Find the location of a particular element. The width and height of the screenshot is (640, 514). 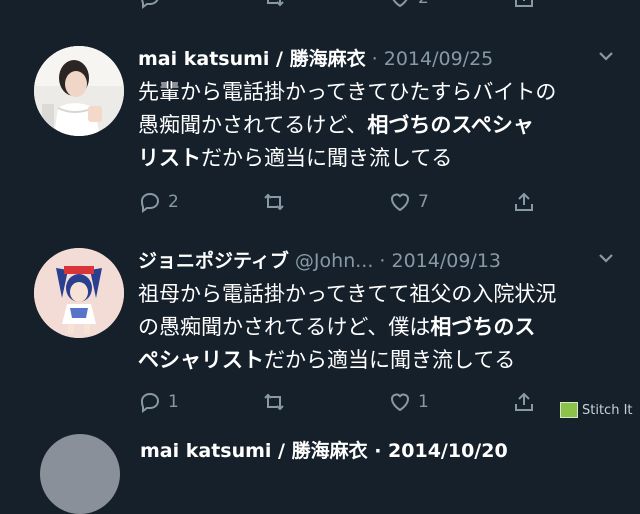

like-button: 1 is located at coordinates (408, 402).